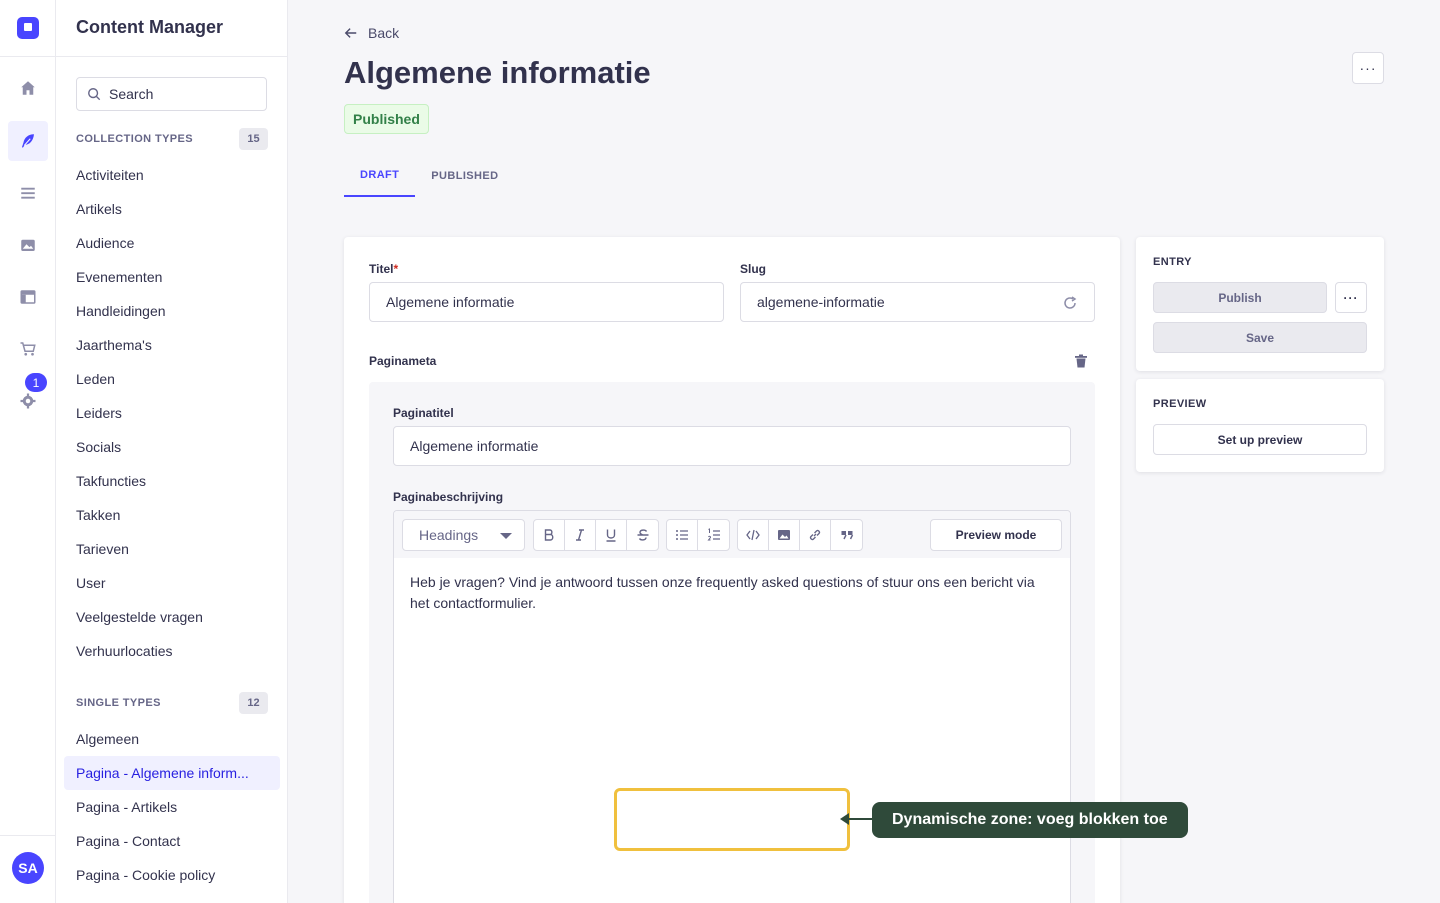 The image size is (1440, 903). Describe the element at coordinates (28, 868) in the screenshot. I see `user-avatar: SA` at that location.